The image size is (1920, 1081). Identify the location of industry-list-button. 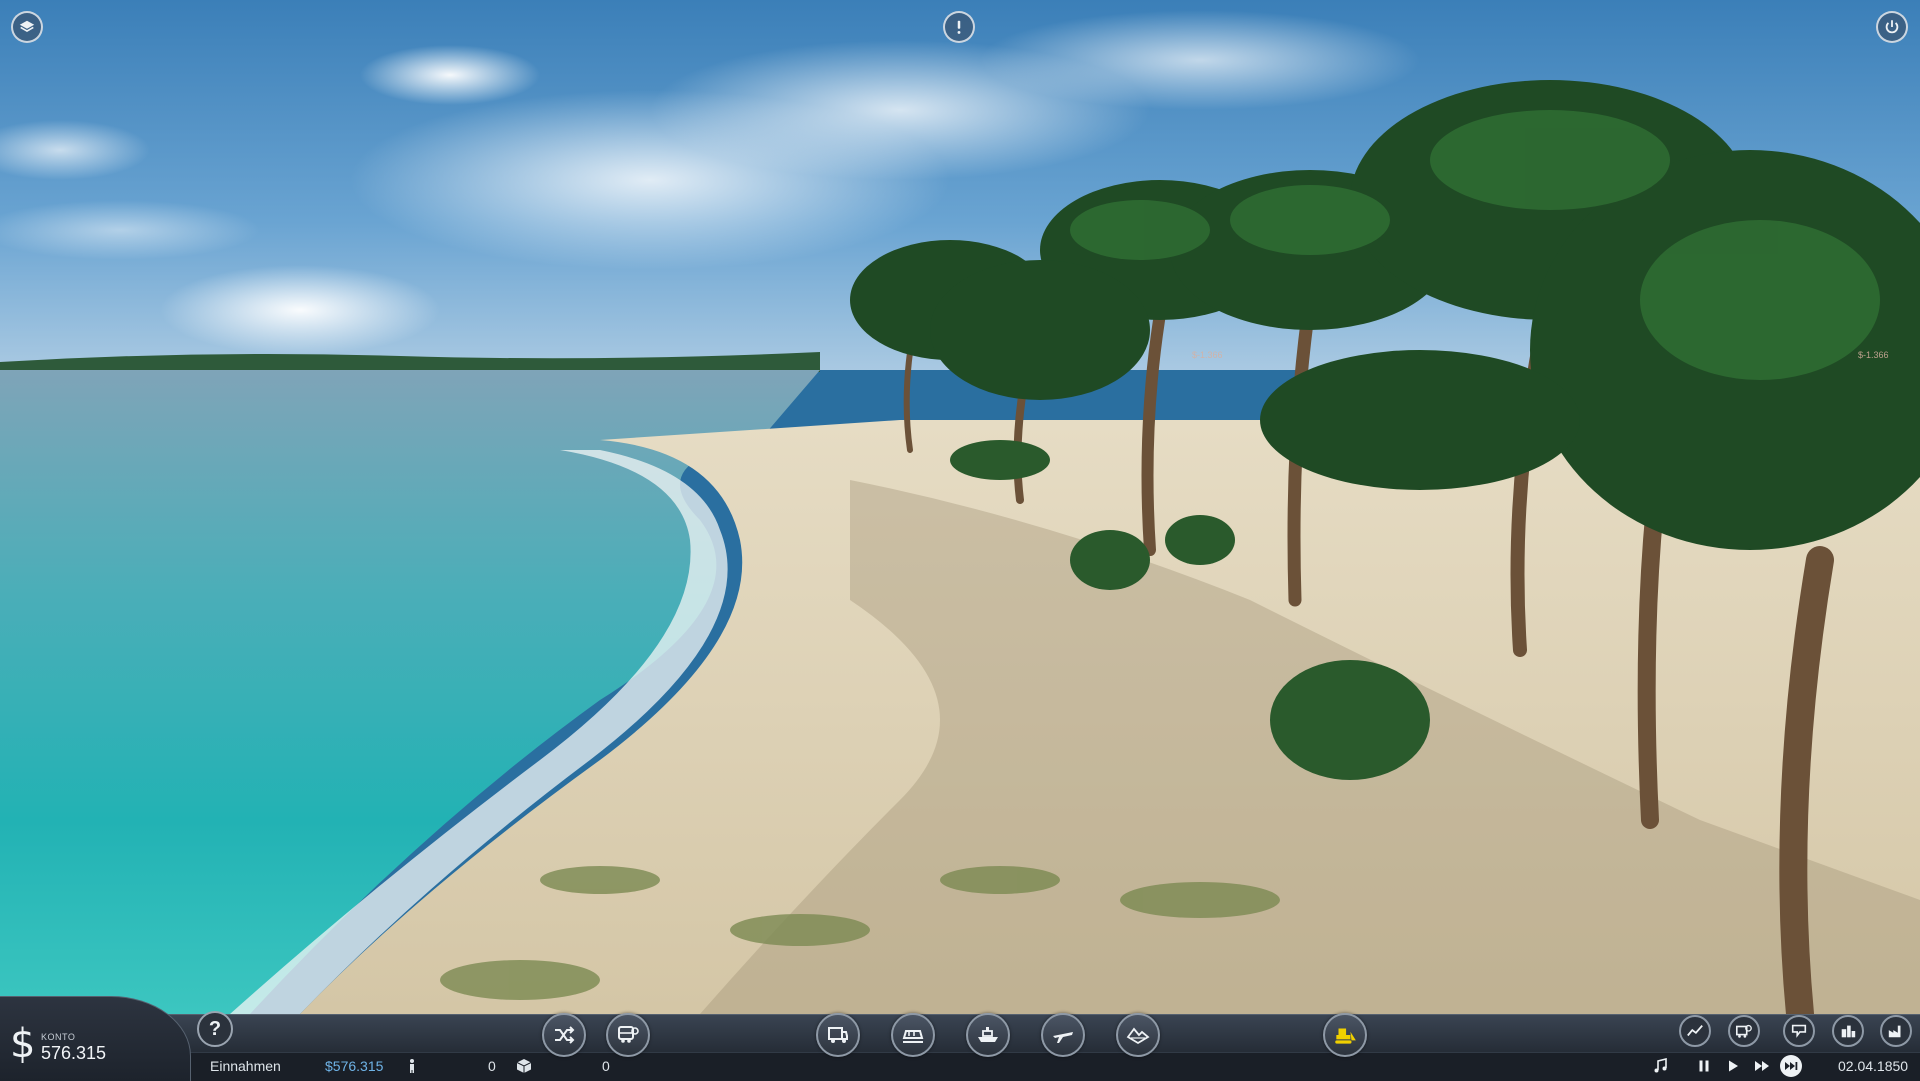
(1896, 1031).